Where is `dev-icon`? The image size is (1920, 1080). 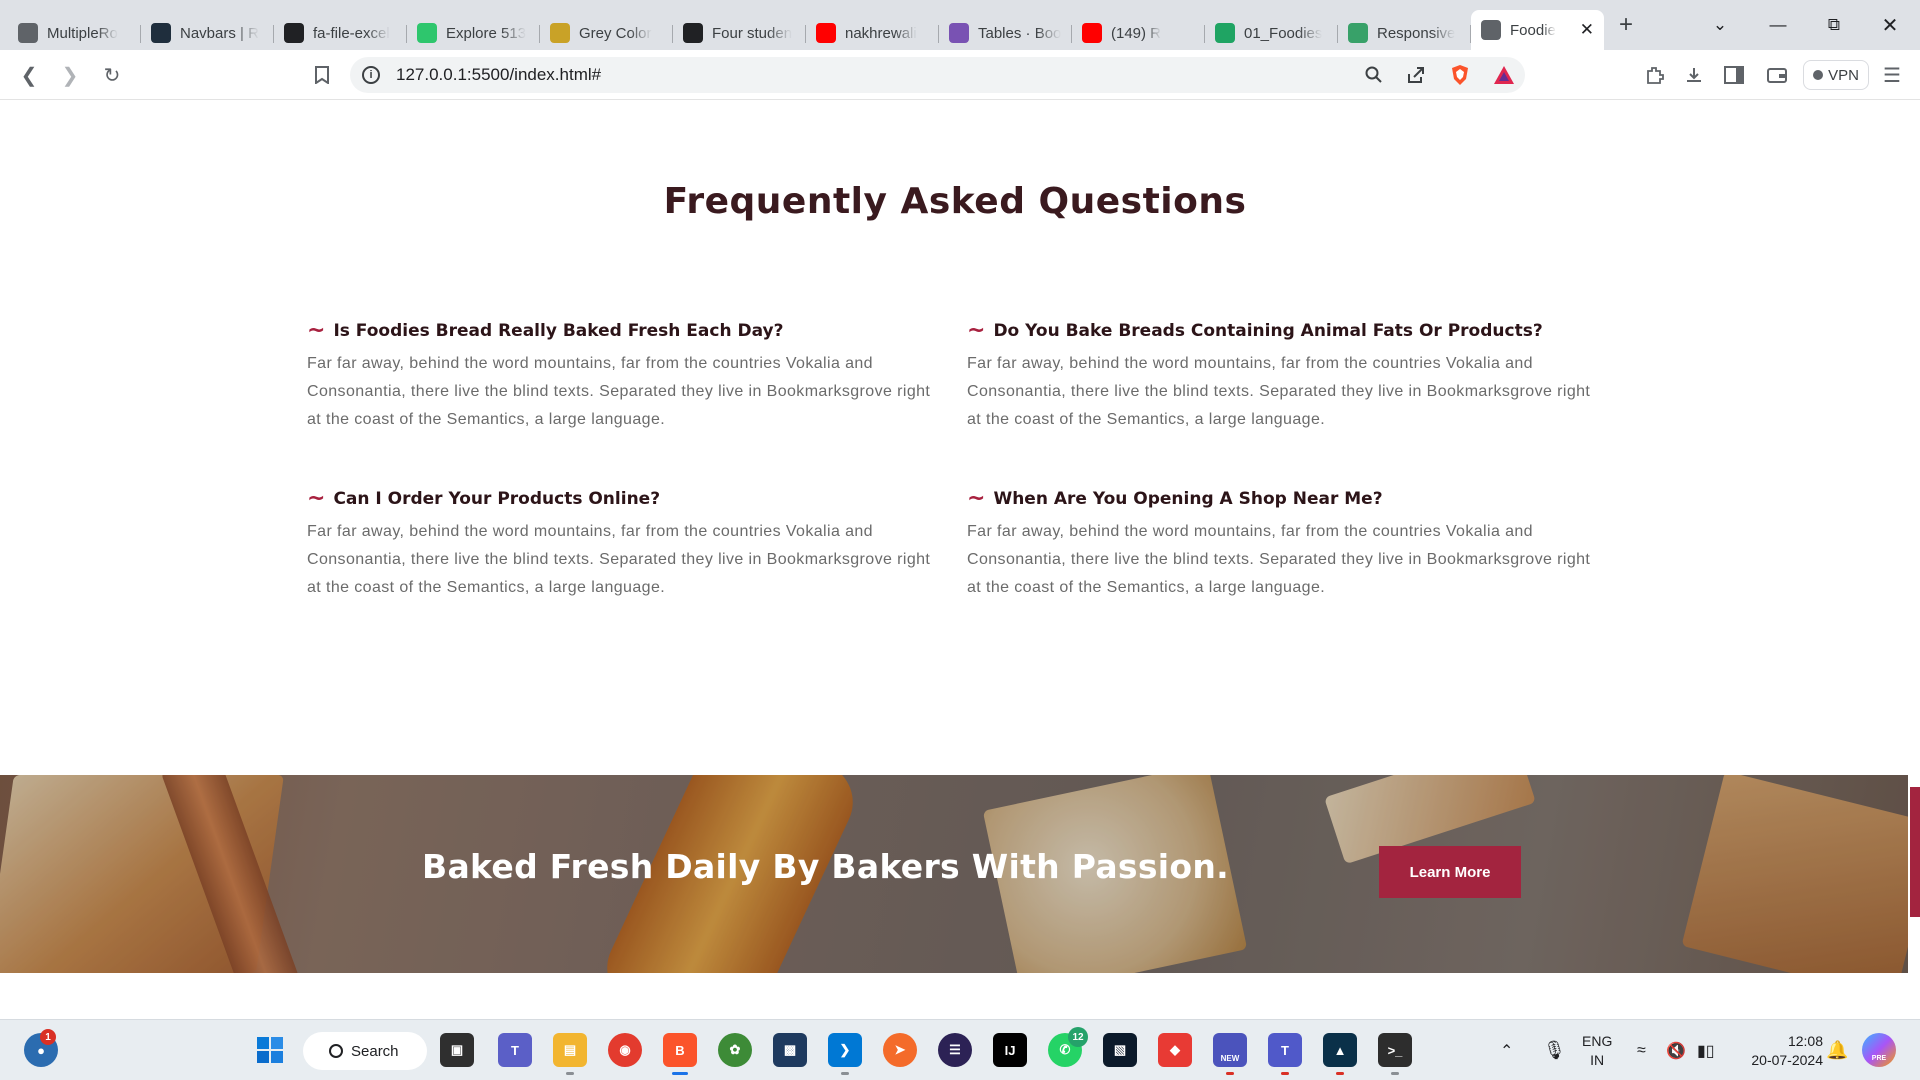
dev-icon is located at coordinates (693, 33).